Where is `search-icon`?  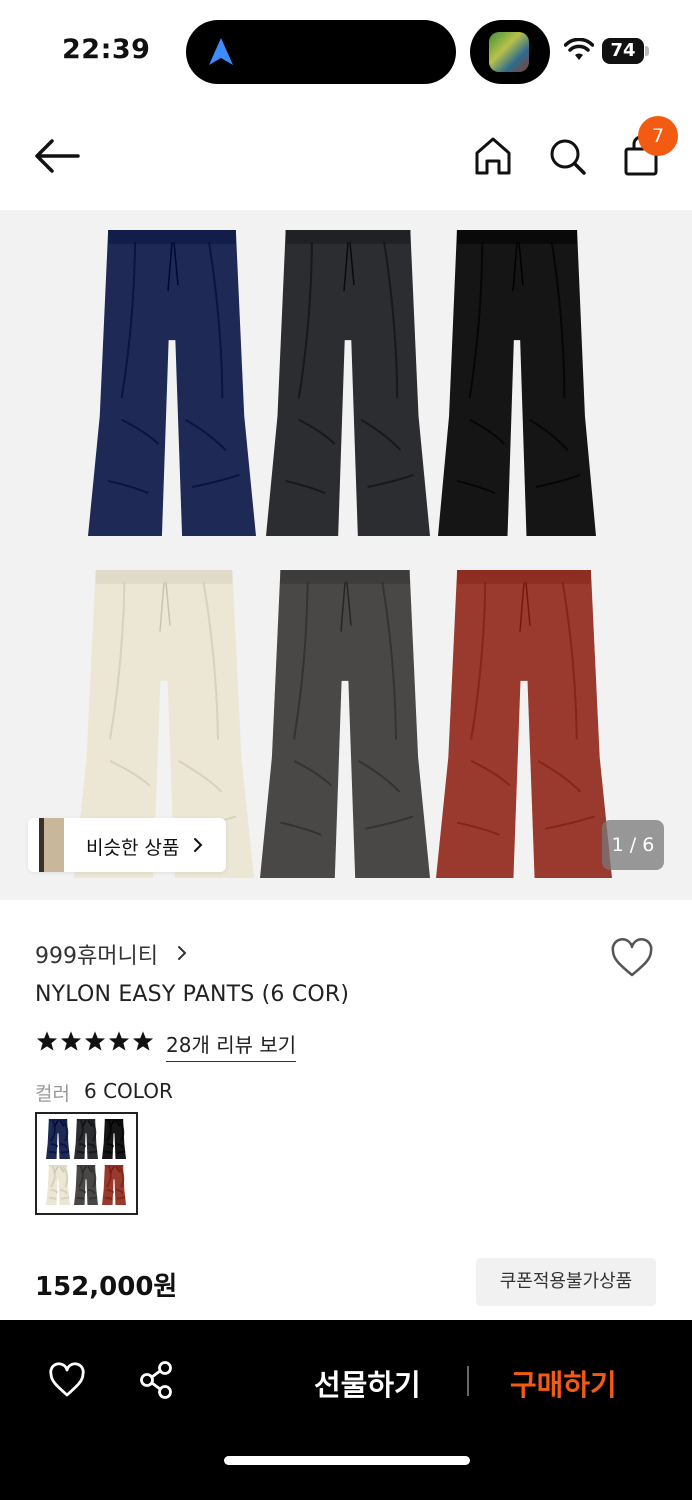 search-icon is located at coordinates (567, 156).